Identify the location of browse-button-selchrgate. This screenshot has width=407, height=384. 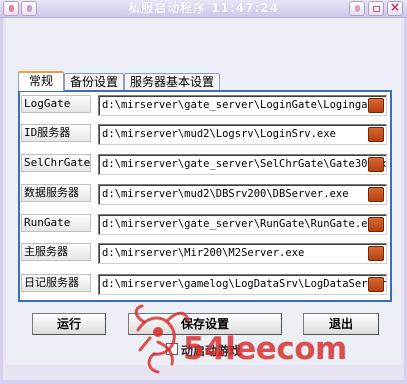
(376, 164).